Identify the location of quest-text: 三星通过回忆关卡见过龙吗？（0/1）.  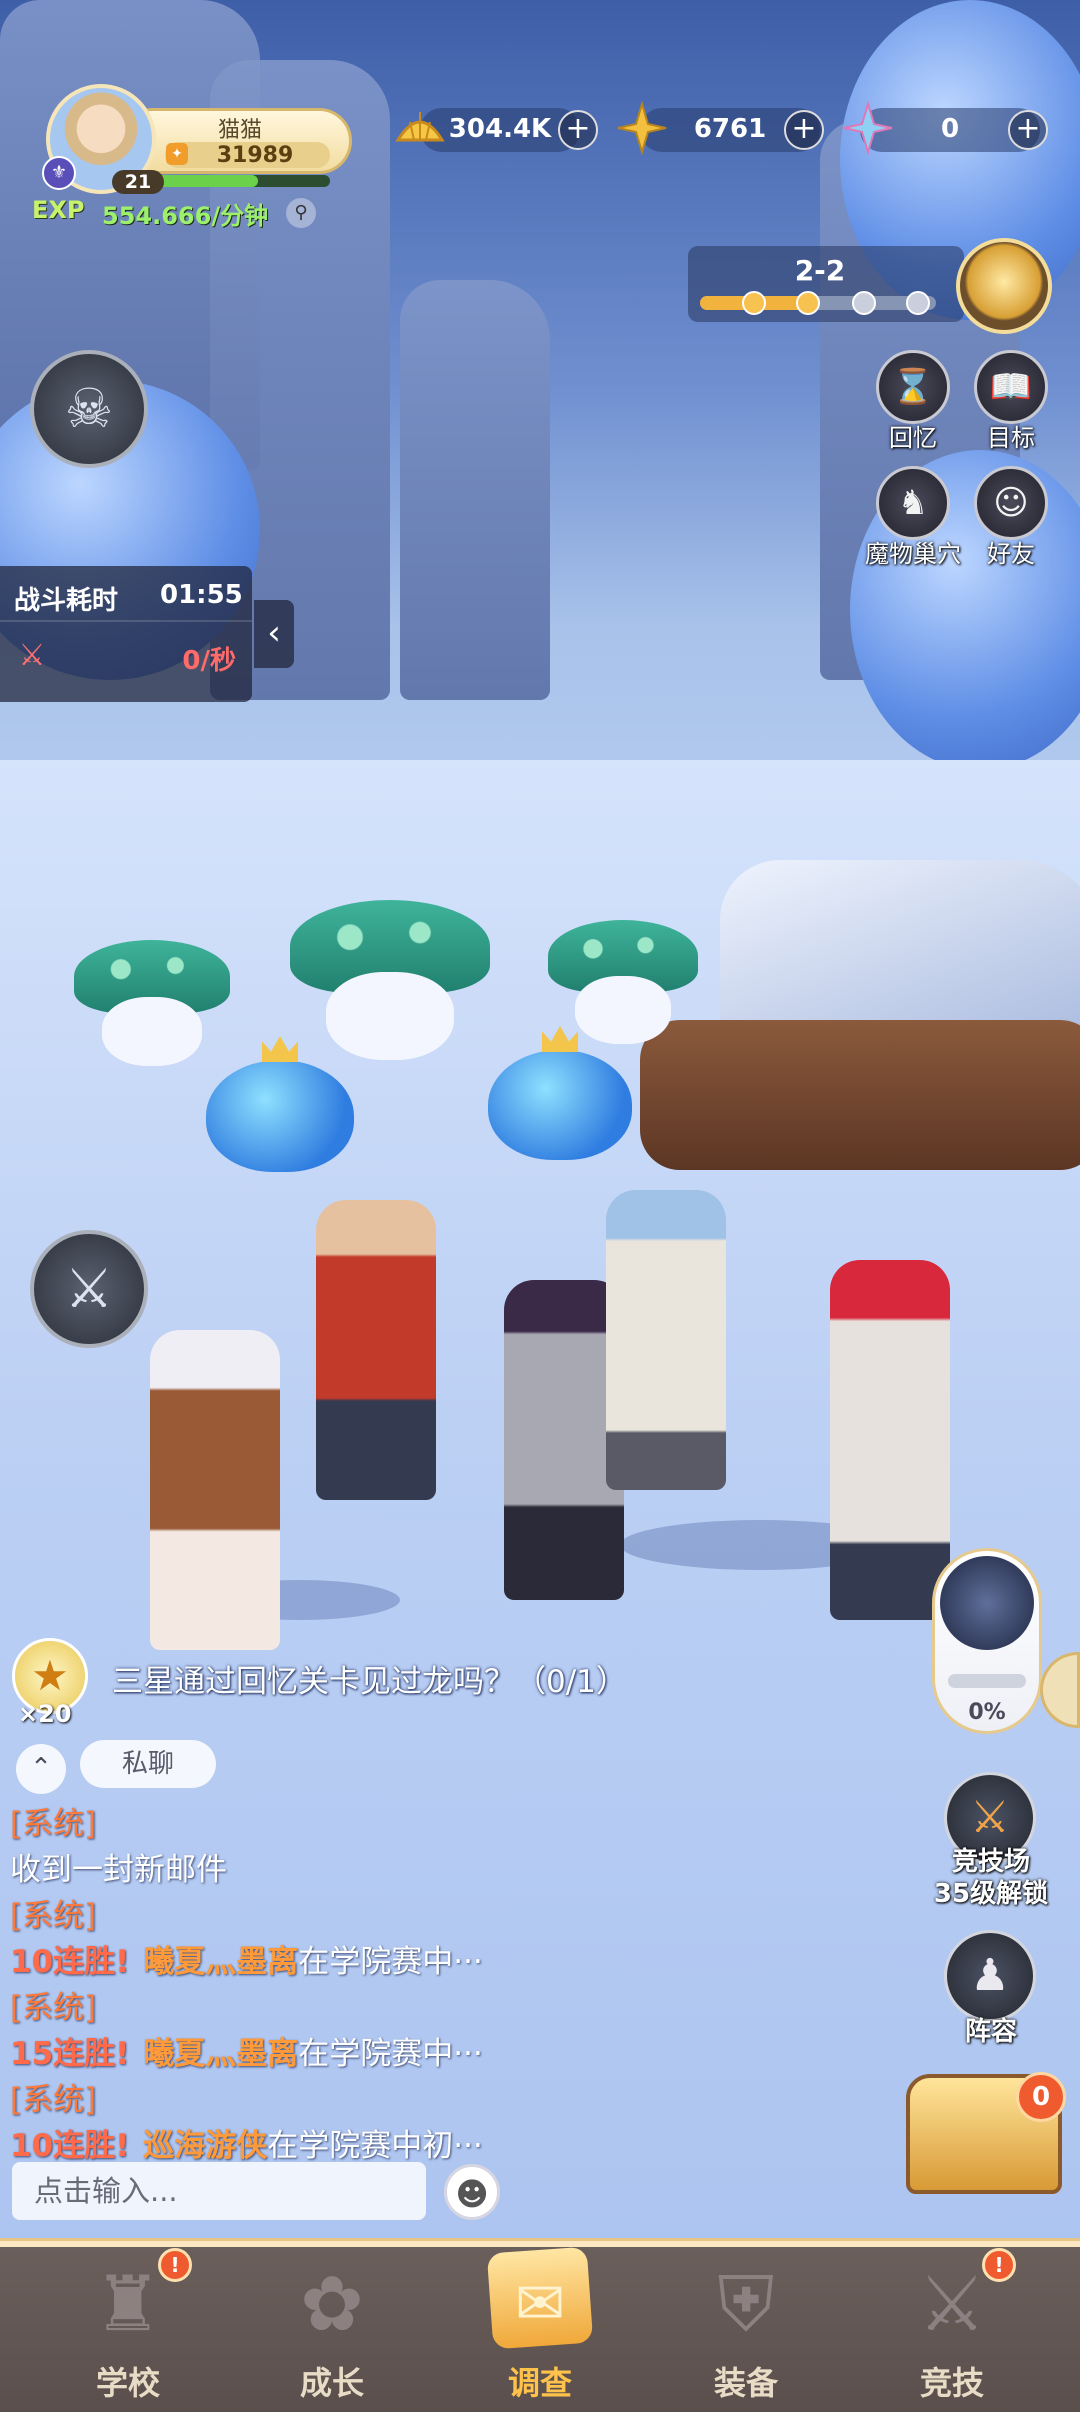
(369, 1678).